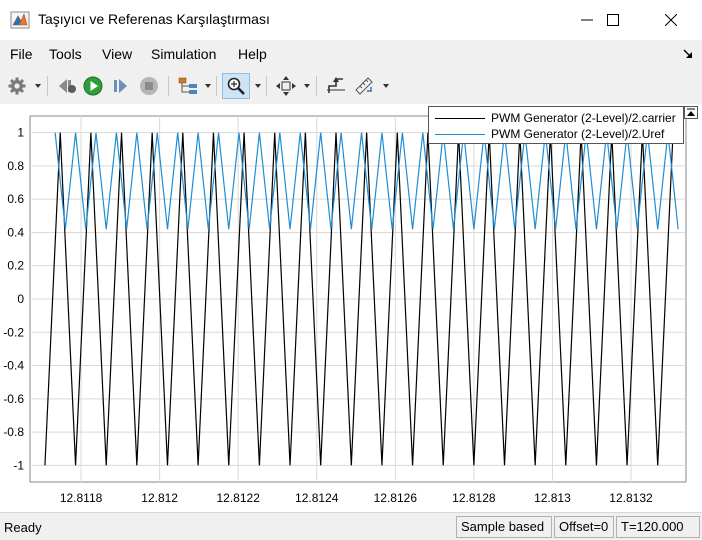 Image resolution: width=702 pixels, height=540 pixels. I want to click on step-forward-button, so click(121, 86).